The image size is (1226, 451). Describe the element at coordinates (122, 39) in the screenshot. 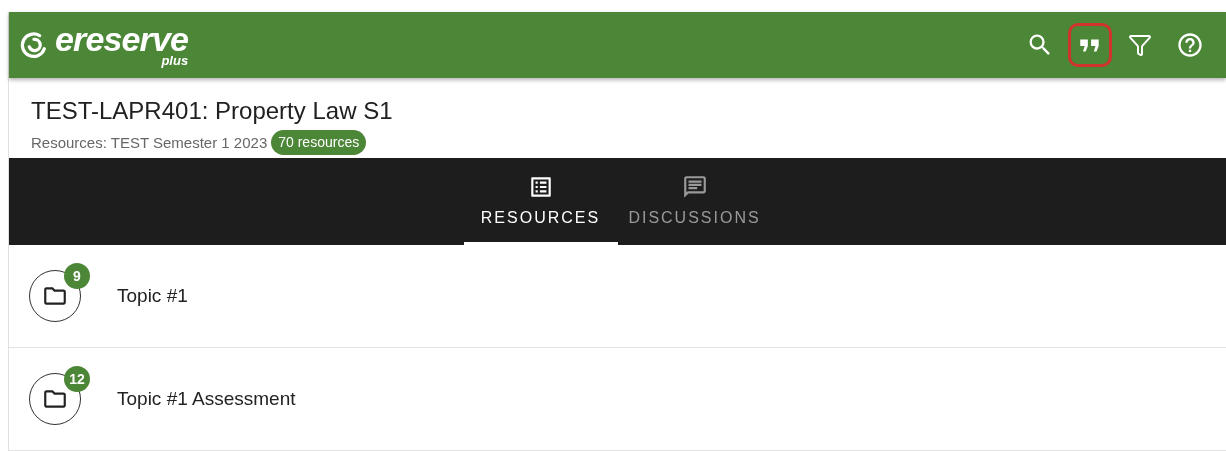

I see `logo-name: ereserve` at that location.